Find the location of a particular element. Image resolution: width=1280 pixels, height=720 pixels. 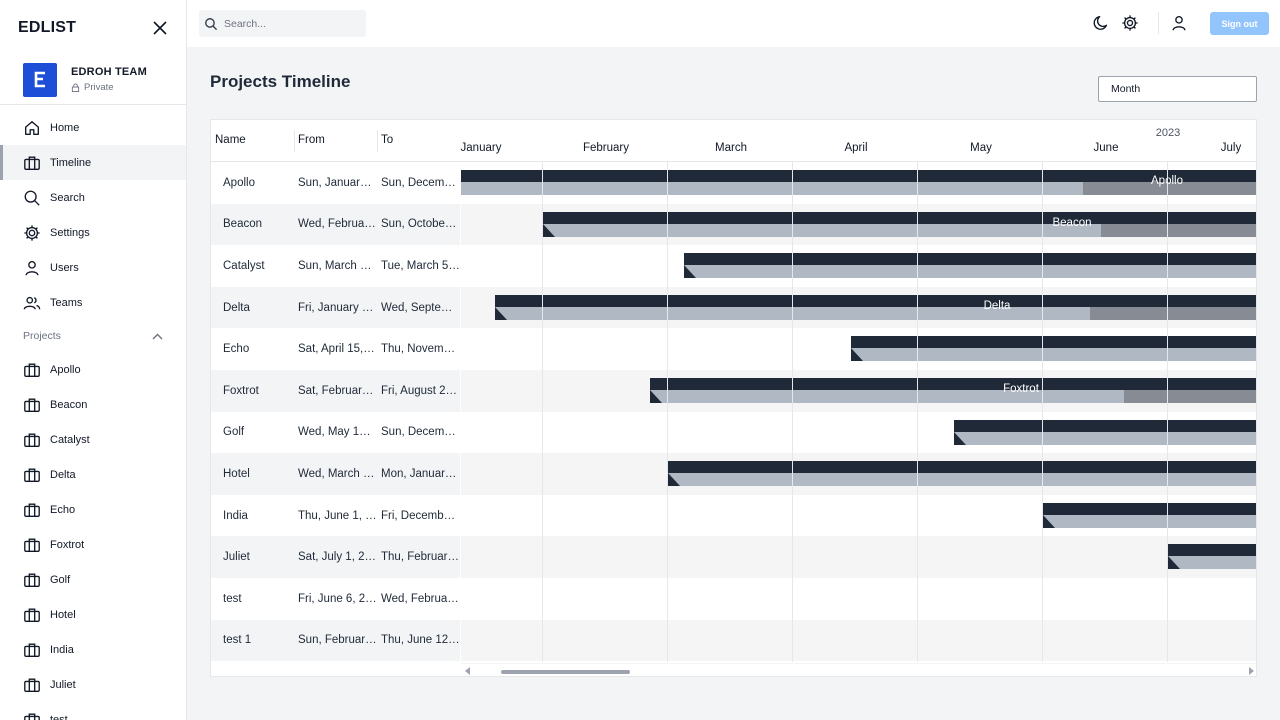

search-input is located at coordinates (289, 23).